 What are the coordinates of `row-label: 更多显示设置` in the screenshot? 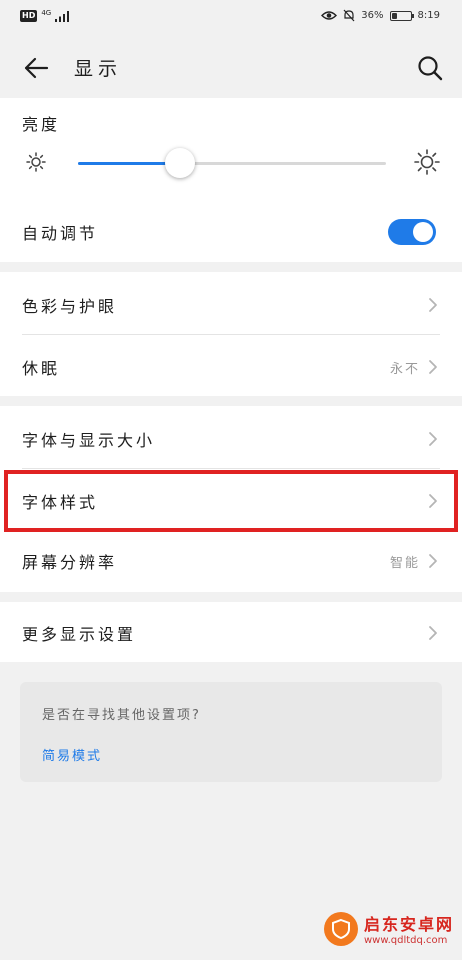 It's located at (79, 634).